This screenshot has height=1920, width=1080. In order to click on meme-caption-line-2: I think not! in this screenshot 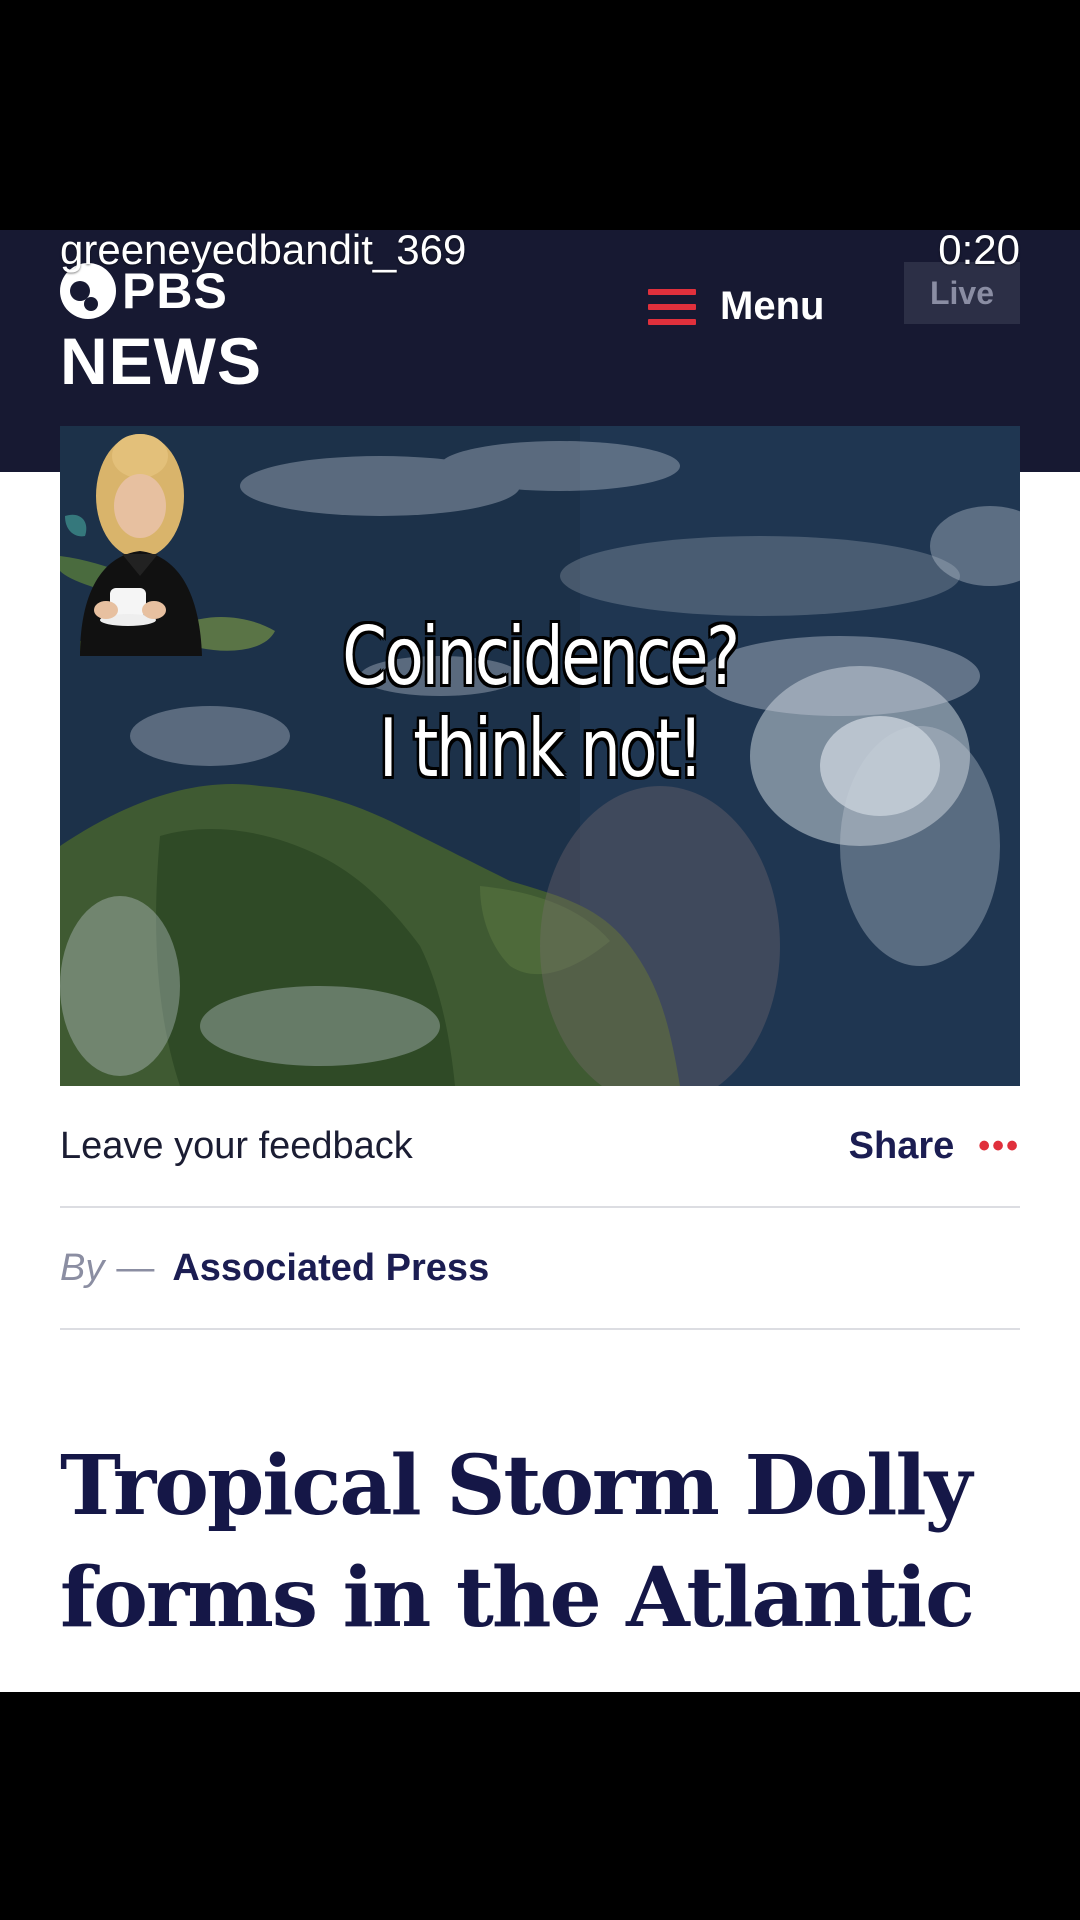, I will do `click(541, 748)`.